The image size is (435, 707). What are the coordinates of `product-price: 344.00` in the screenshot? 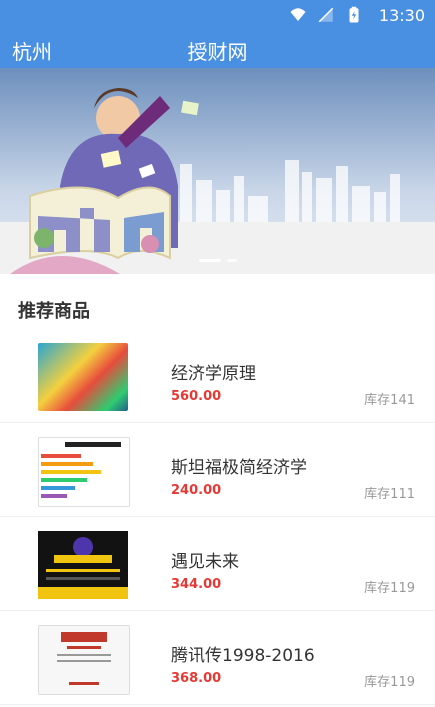 It's located at (196, 584).